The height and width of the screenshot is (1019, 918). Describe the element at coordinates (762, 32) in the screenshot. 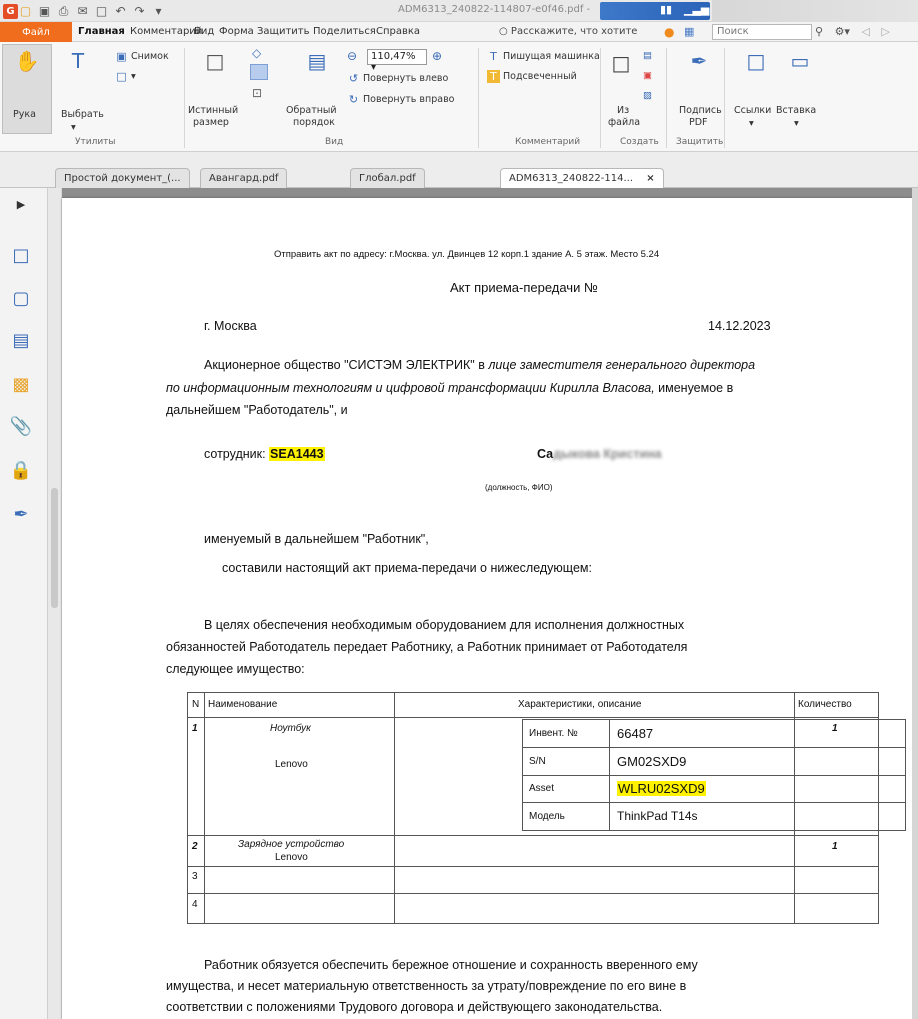

I see `search-input: Поиск` at that location.